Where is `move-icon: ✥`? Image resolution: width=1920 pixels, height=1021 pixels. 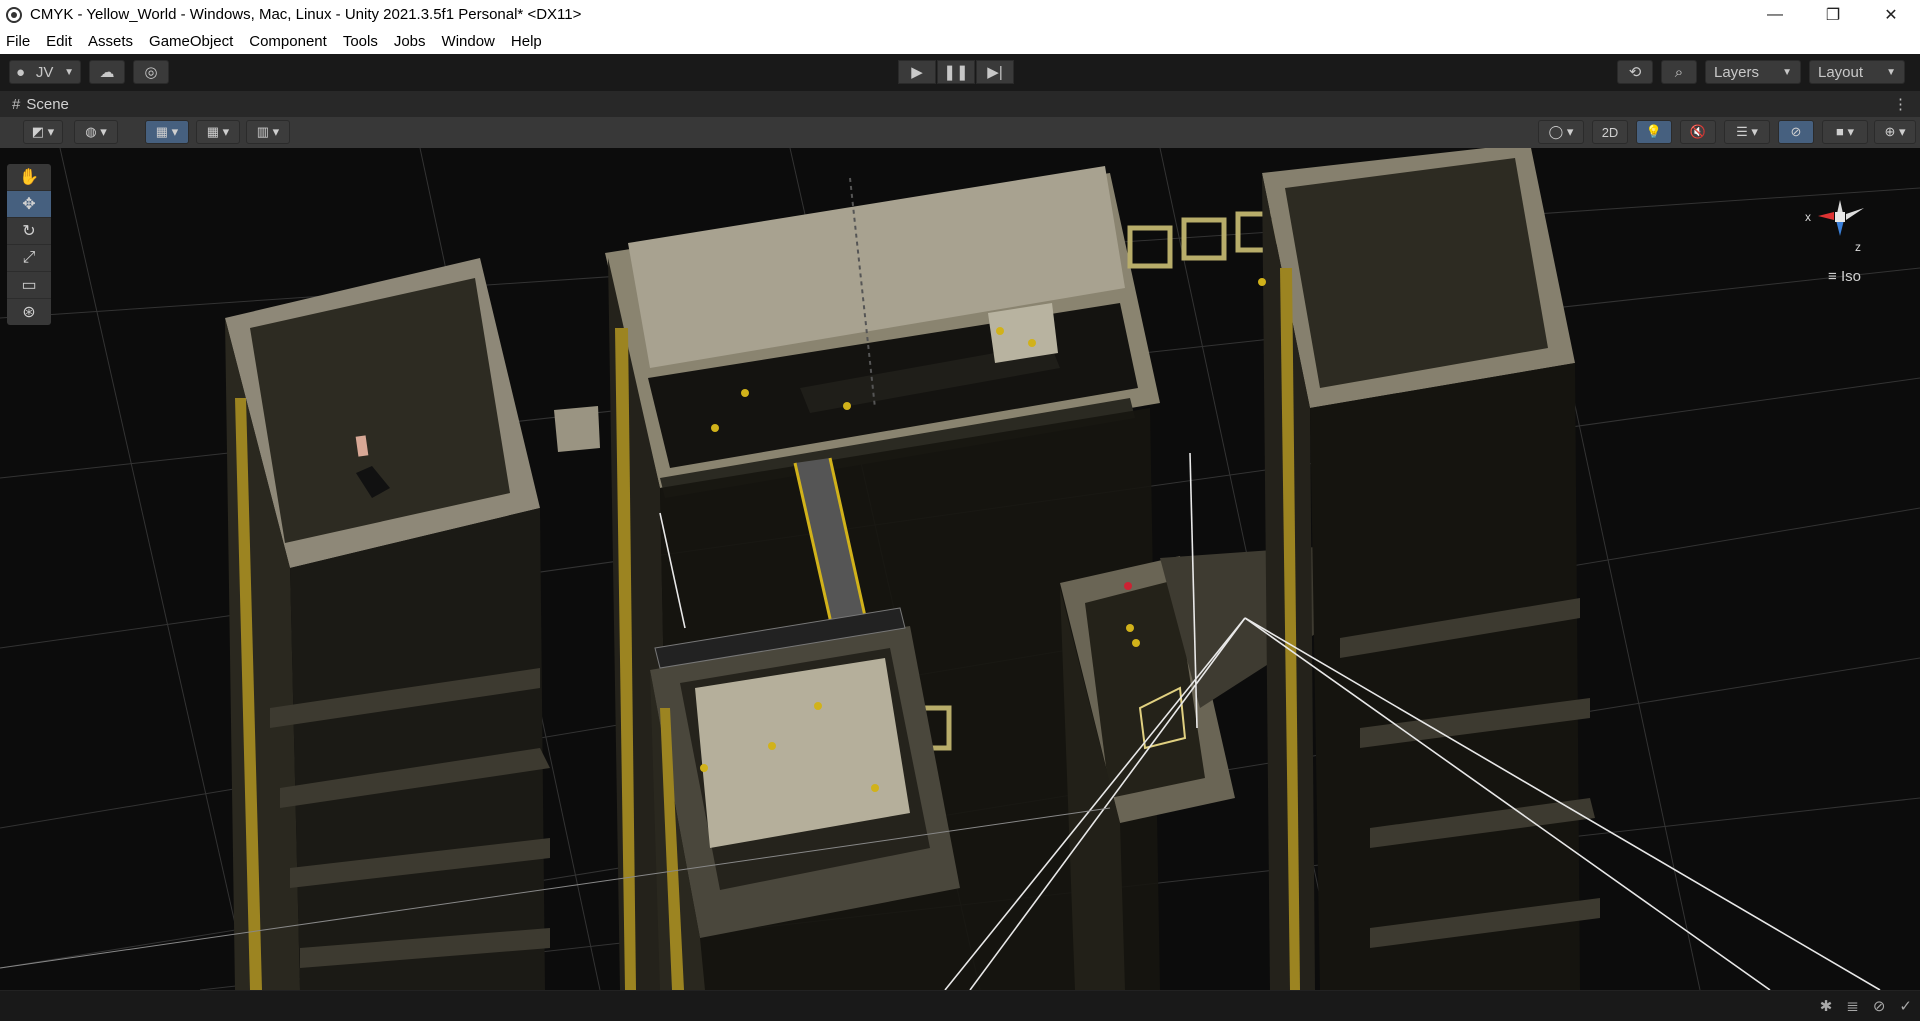 move-icon: ✥ is located at coordinates (29, 204).